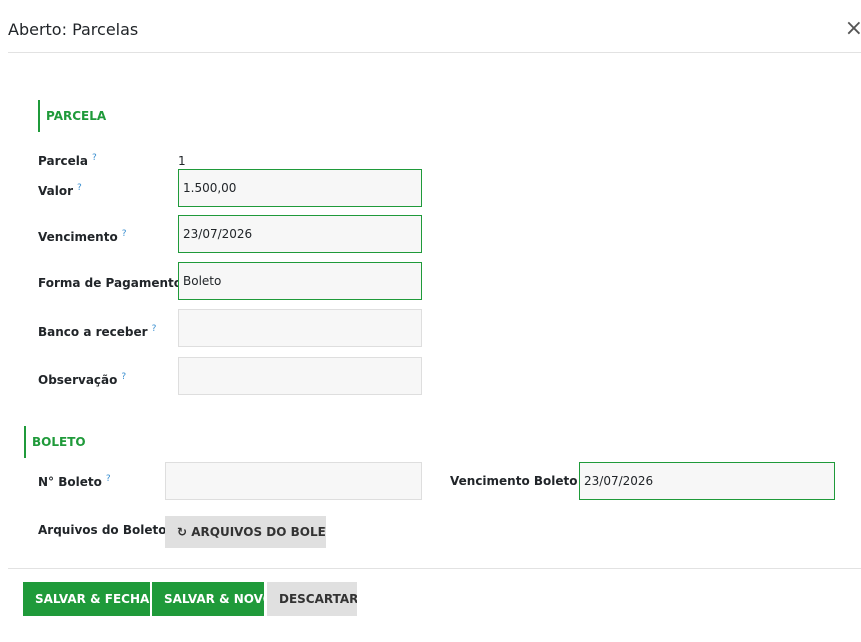  I want to click on valor-label: Valor?, so click(60, 190).